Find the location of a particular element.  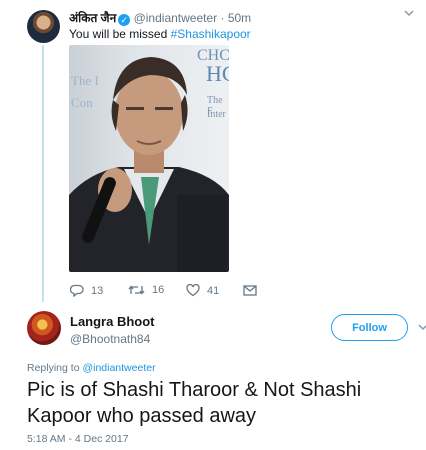

tweet-time: 50m is located at coordinates (239, 18).